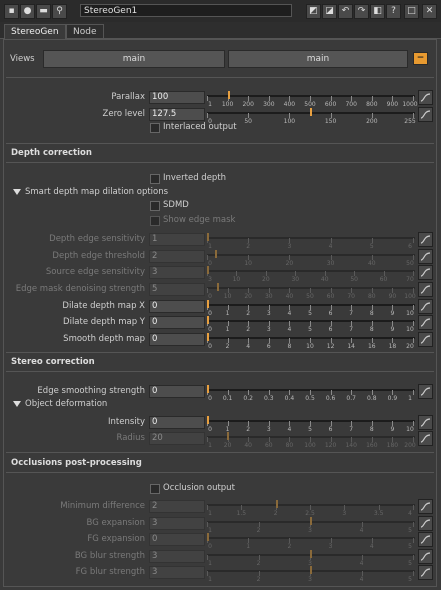  Describe the element at coordinates (22, 59) in the screenshot. I see `views-label: Views` at that location.